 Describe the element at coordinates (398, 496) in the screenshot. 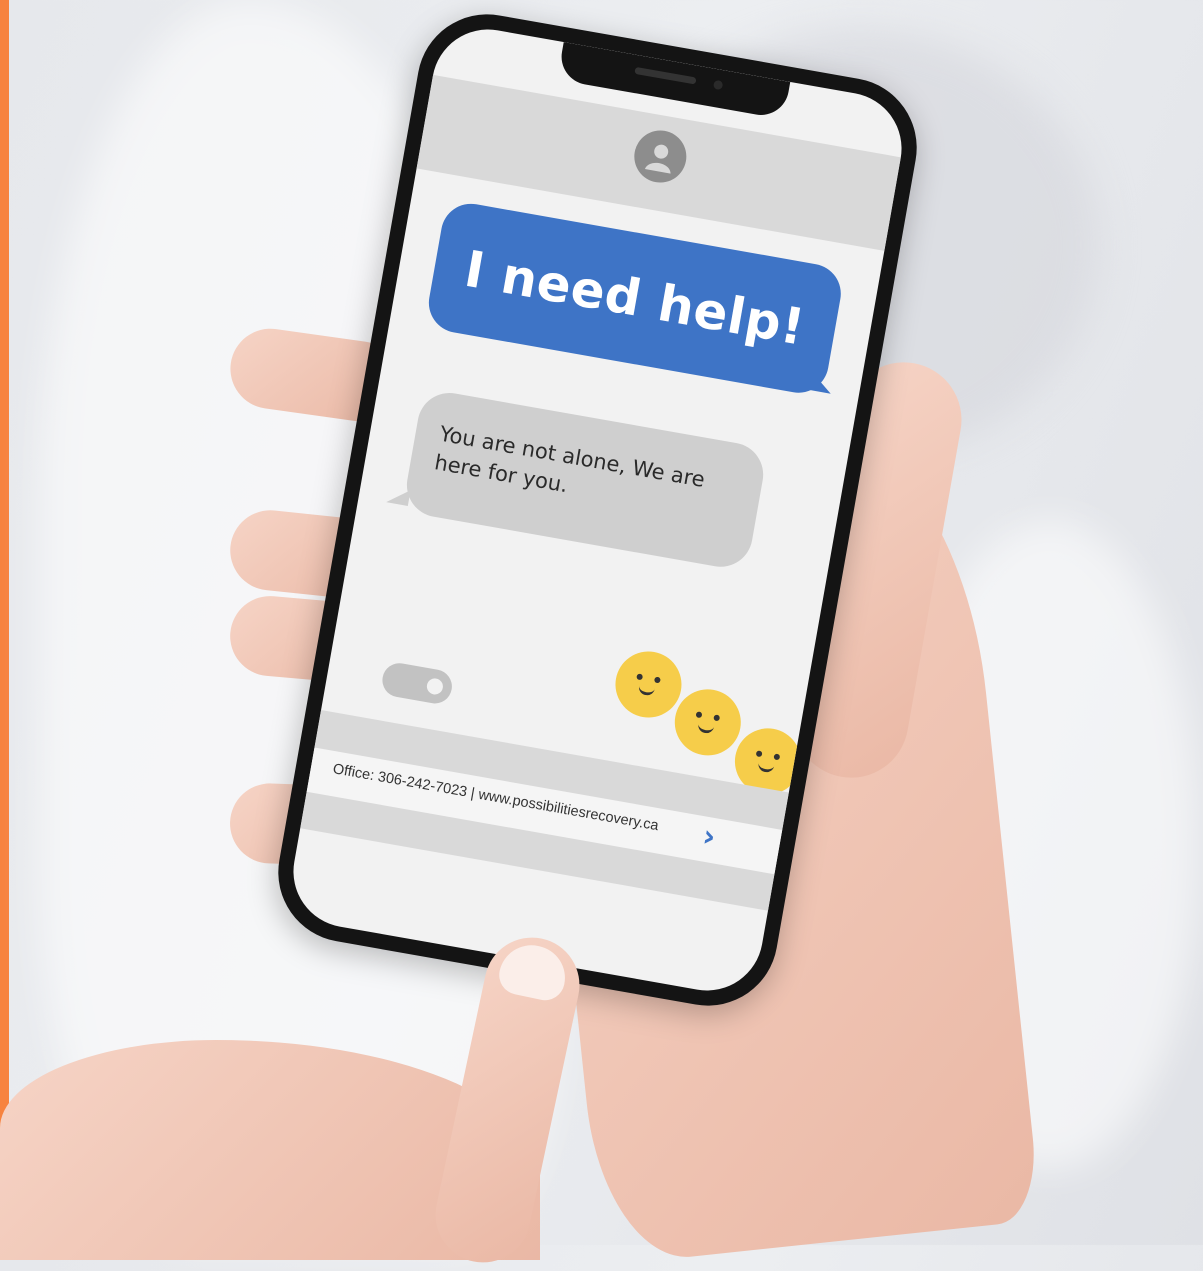

I see `received-bubble-tail` at that location.